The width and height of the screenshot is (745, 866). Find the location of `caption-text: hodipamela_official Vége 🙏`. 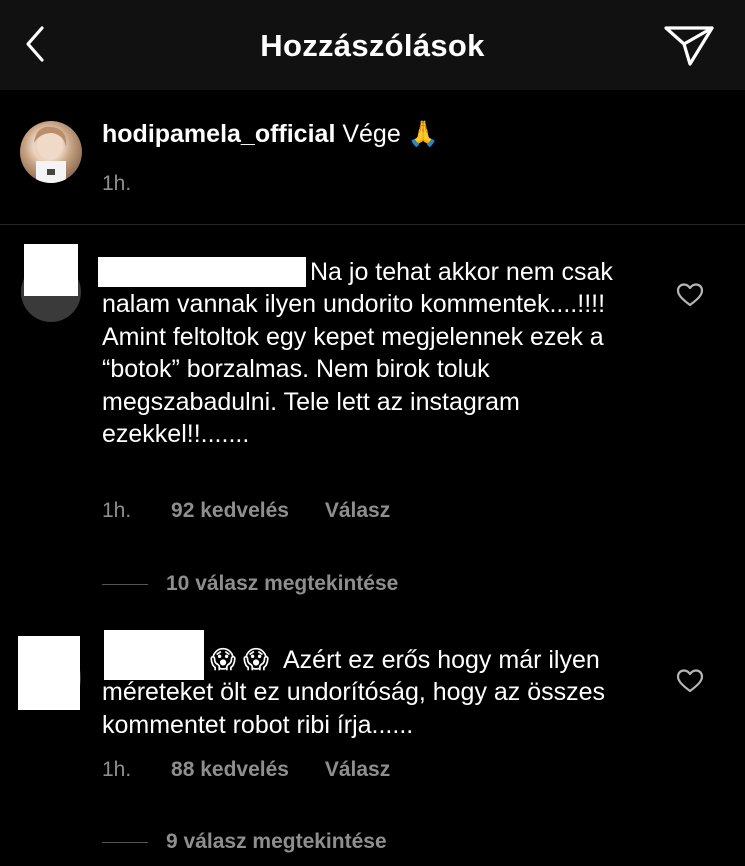

caption-text: hodipamela_official Vége 🙏 is located at coordinates (270, 134).